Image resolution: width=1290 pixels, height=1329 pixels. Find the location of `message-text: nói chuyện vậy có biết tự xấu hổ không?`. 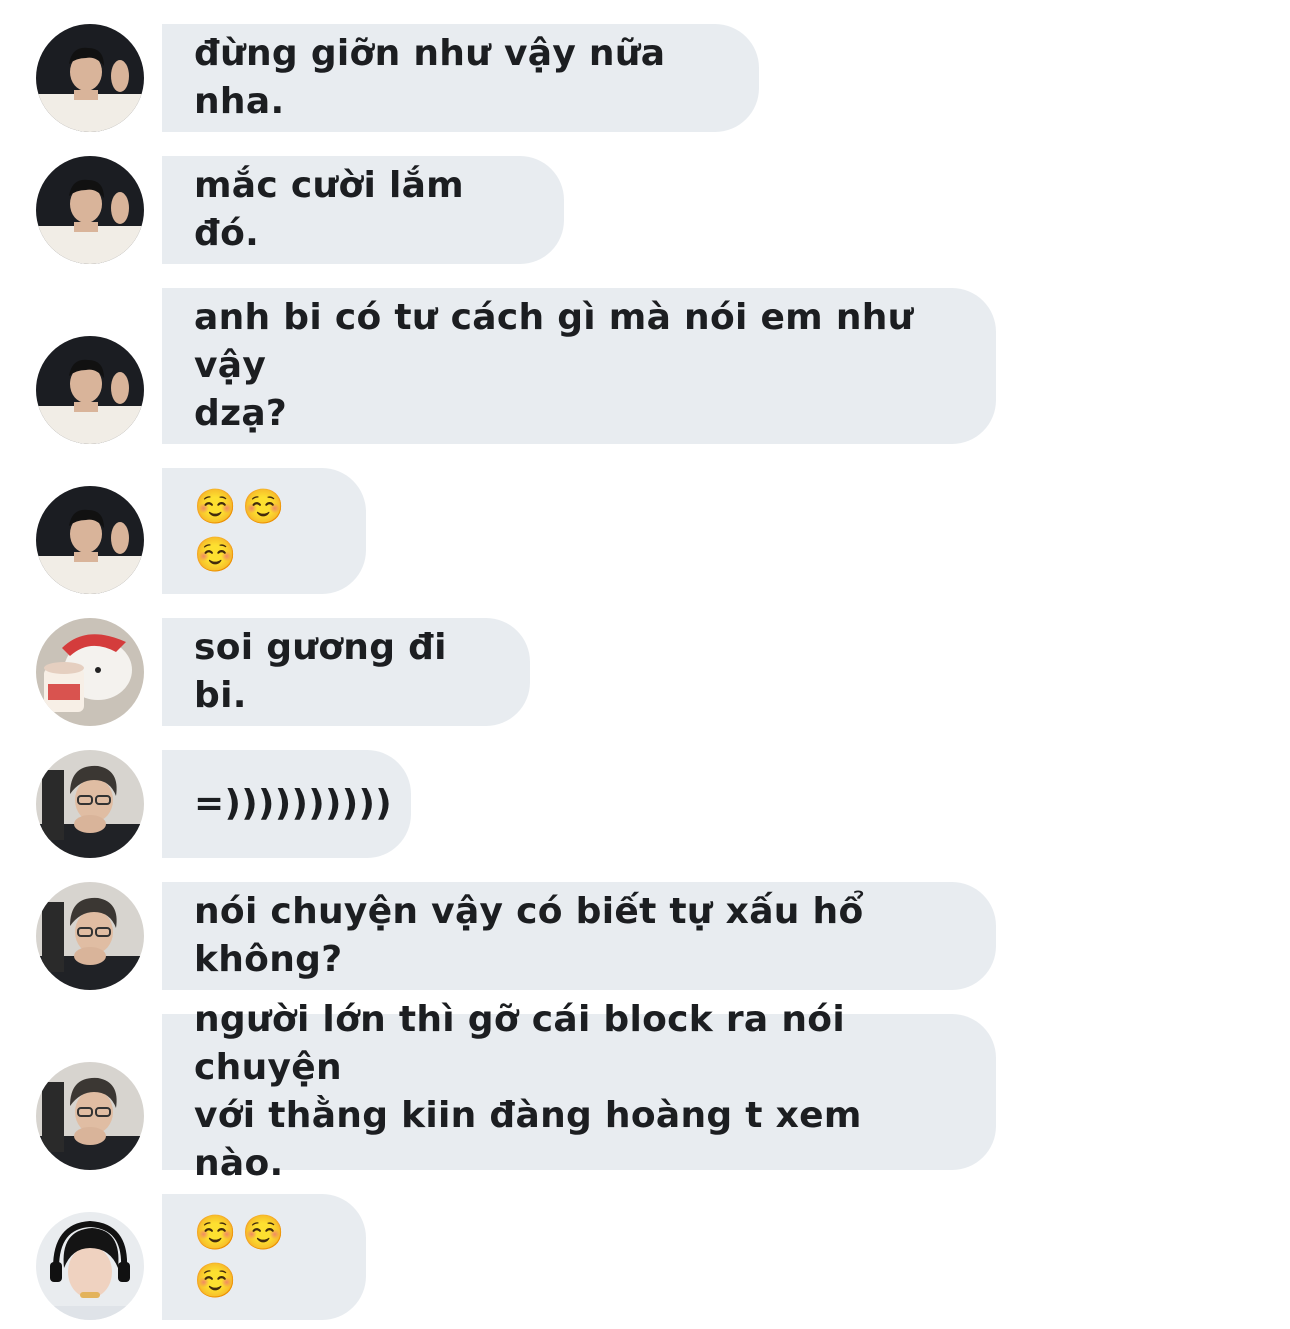

message-text: nói chuyện vậy có biết tự xấu hổ không? is located at coordinates (535, 935).